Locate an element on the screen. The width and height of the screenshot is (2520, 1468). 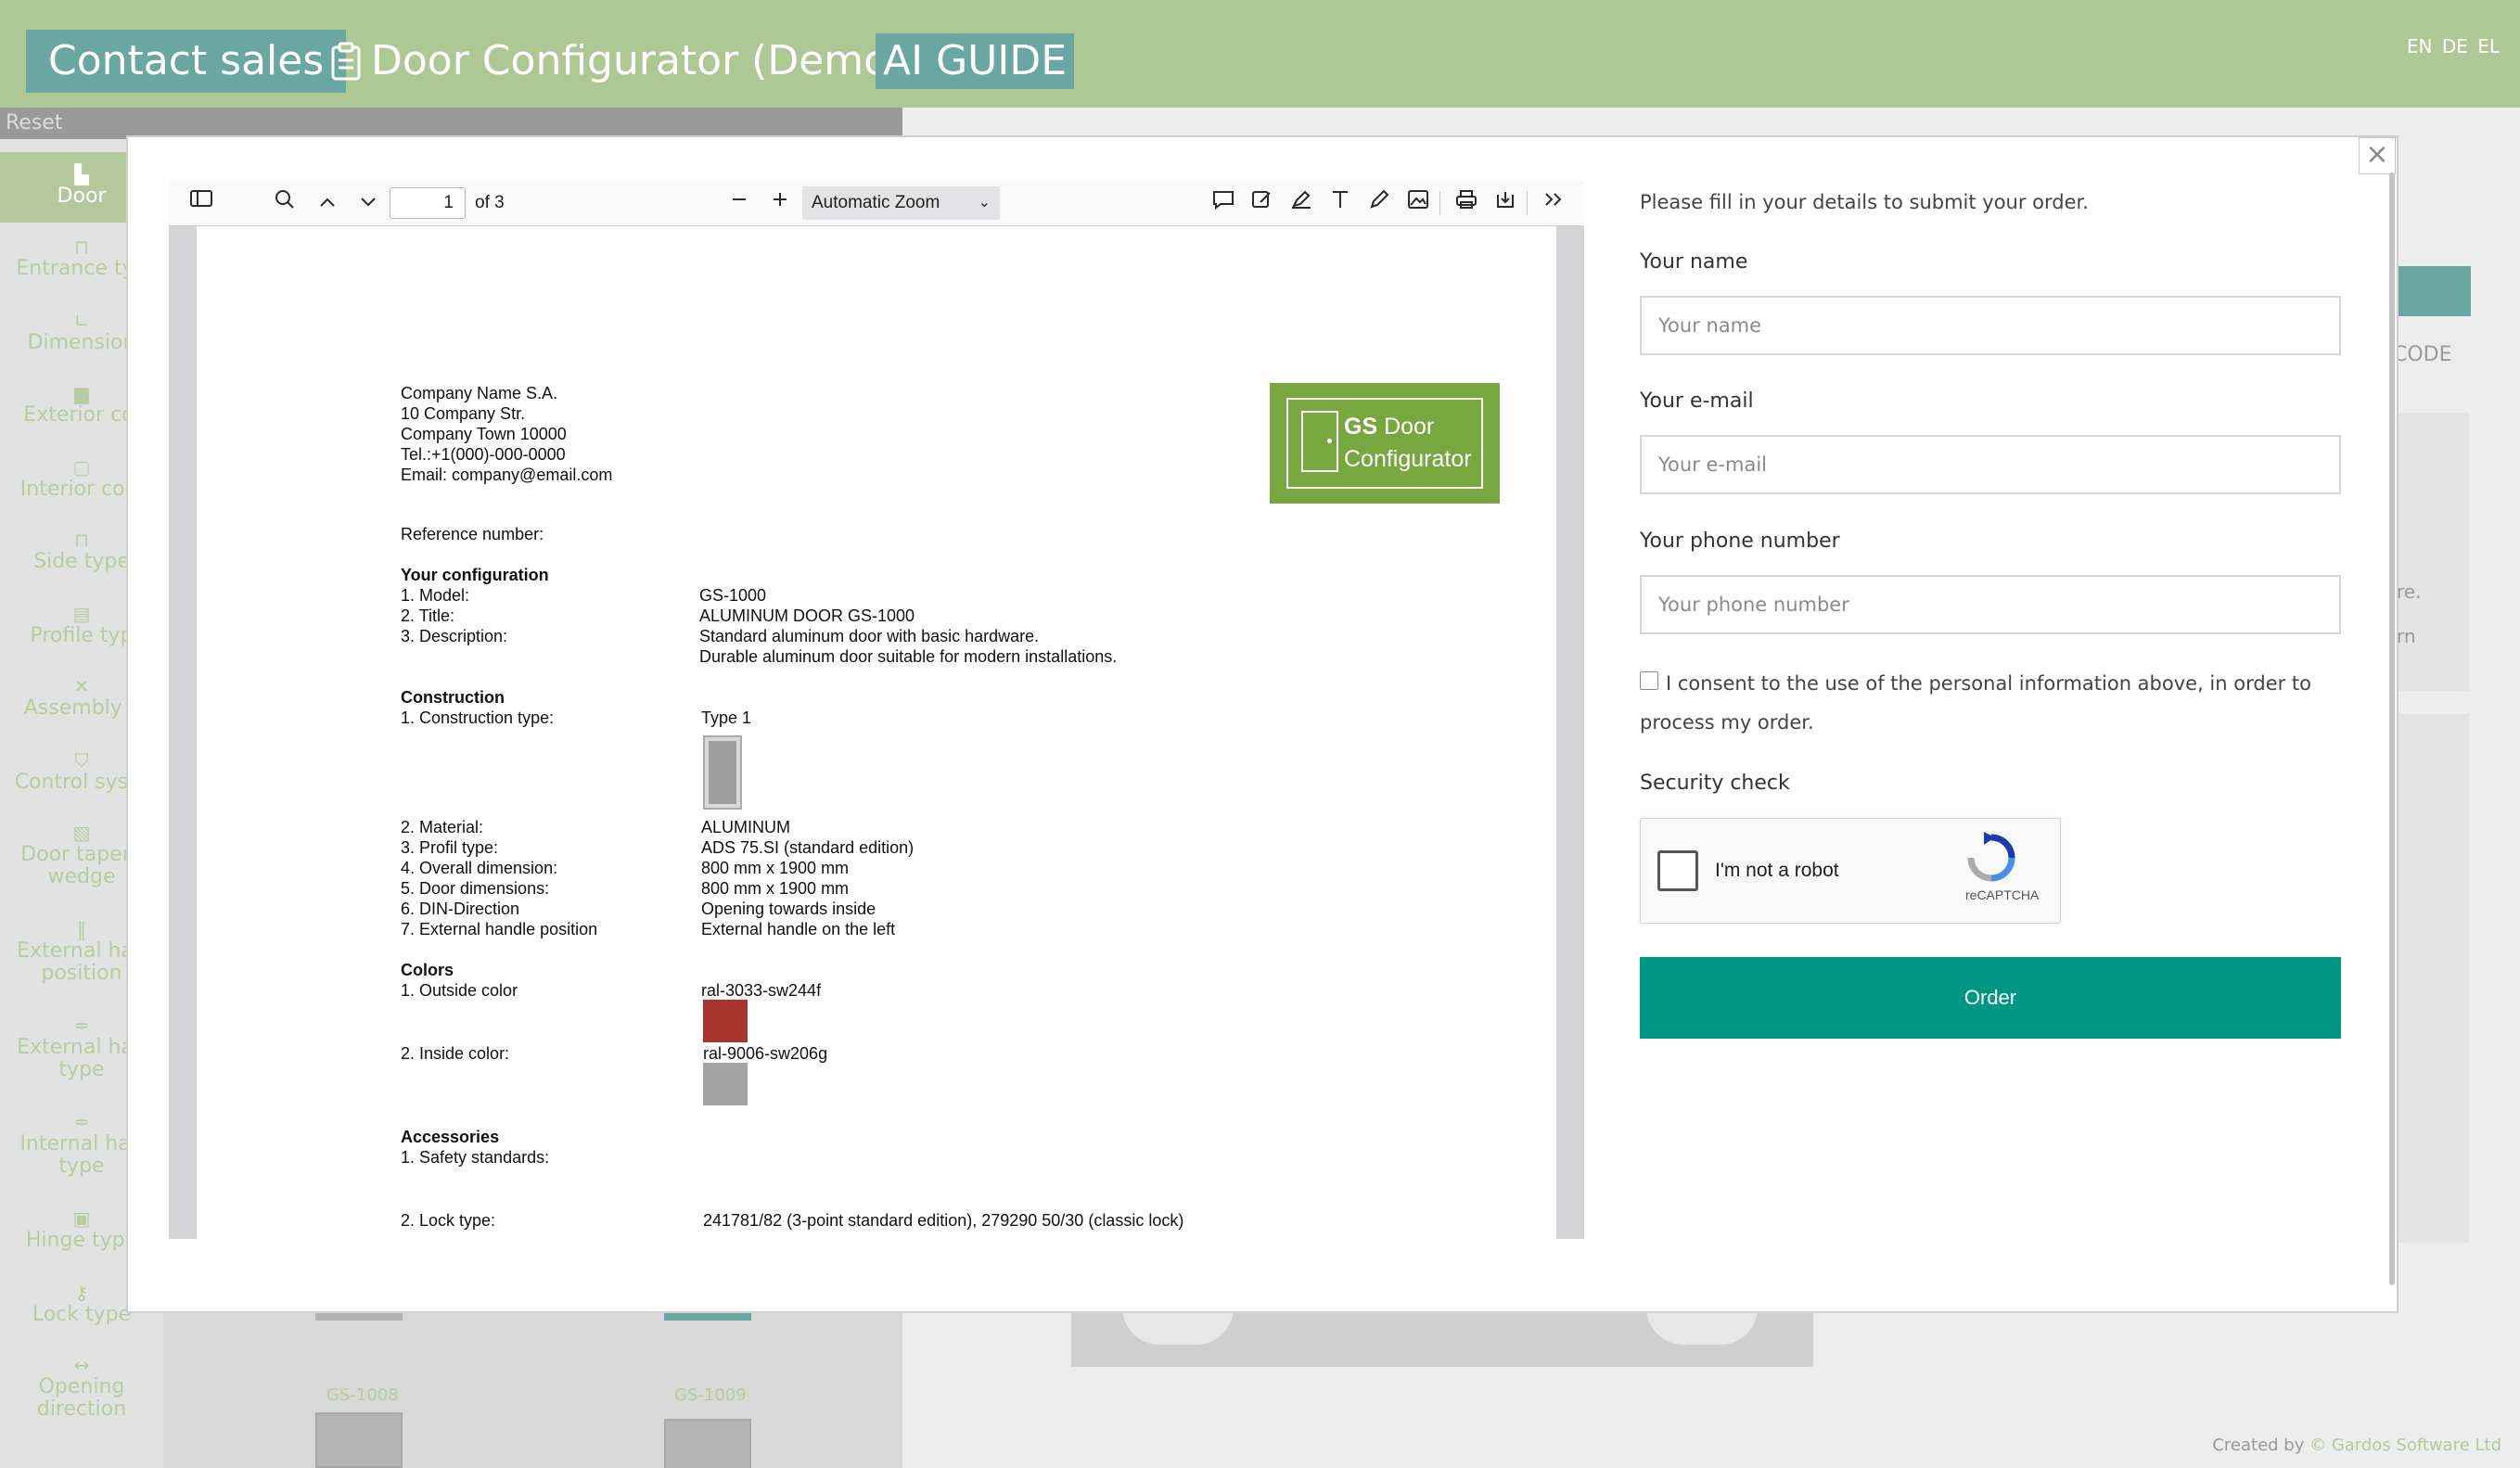
order-button: Order is located at coordinates (1990, 998).